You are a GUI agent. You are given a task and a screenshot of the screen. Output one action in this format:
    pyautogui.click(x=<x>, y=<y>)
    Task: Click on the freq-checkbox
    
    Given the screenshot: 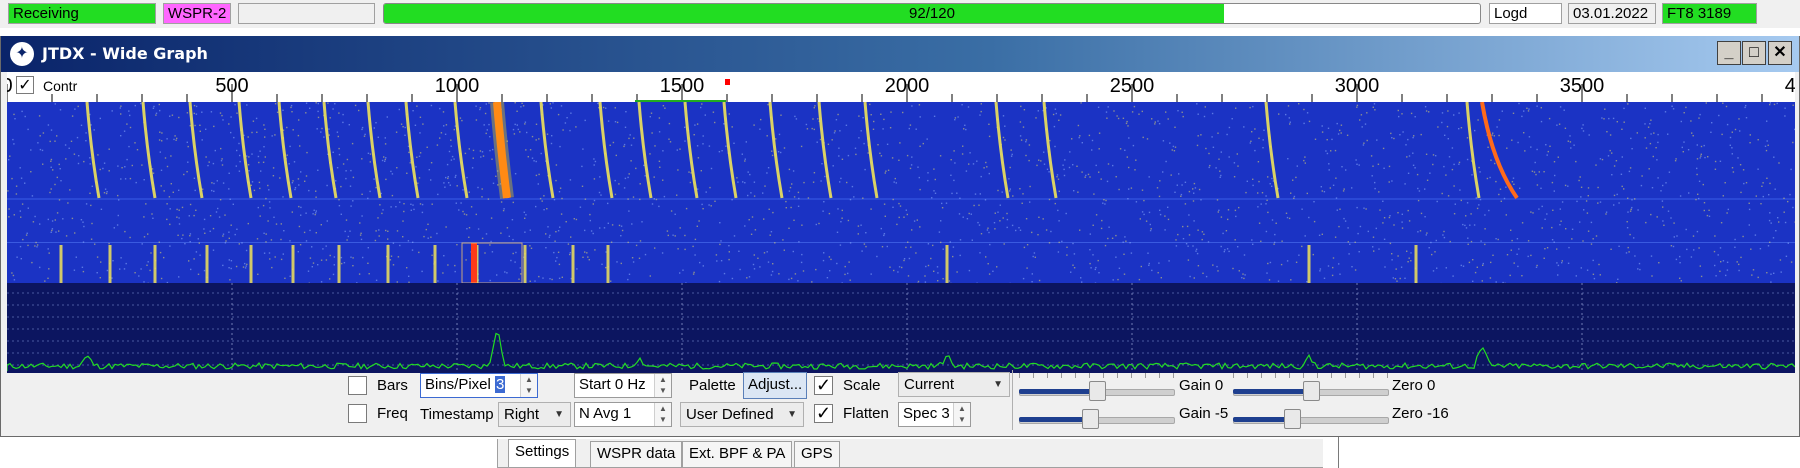 What is the action you would take?
    pyautogui.click(x=357, y=413)
    